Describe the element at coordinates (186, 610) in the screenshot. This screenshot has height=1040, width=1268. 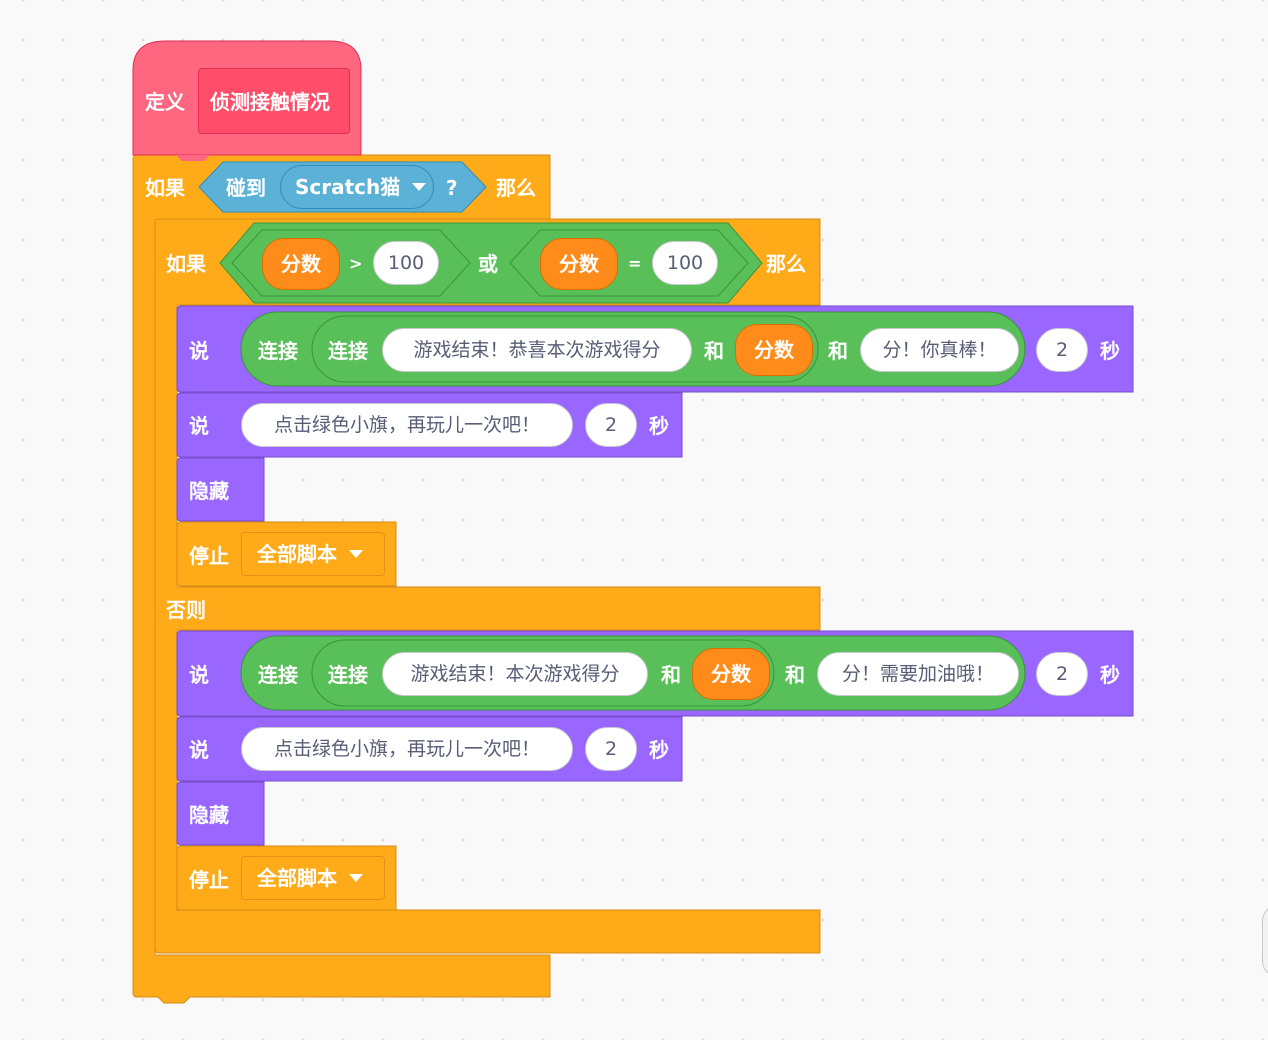
I see `else-label: 否则` at that location.